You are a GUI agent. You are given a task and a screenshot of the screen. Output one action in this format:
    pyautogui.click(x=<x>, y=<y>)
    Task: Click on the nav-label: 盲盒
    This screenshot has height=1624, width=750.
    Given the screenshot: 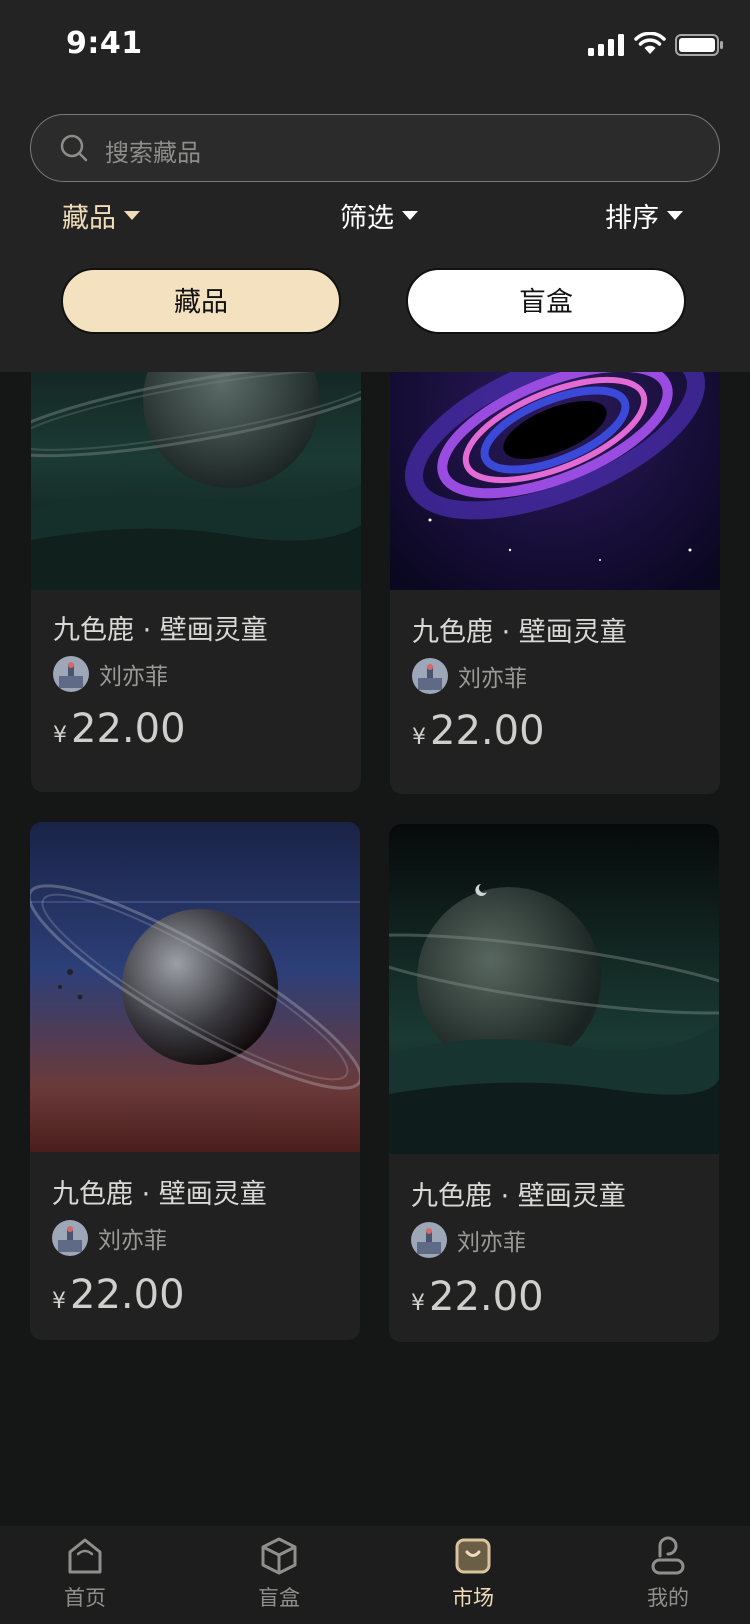 What is the action you would take?
    pyautogui.click(x=279, y=1598)
    